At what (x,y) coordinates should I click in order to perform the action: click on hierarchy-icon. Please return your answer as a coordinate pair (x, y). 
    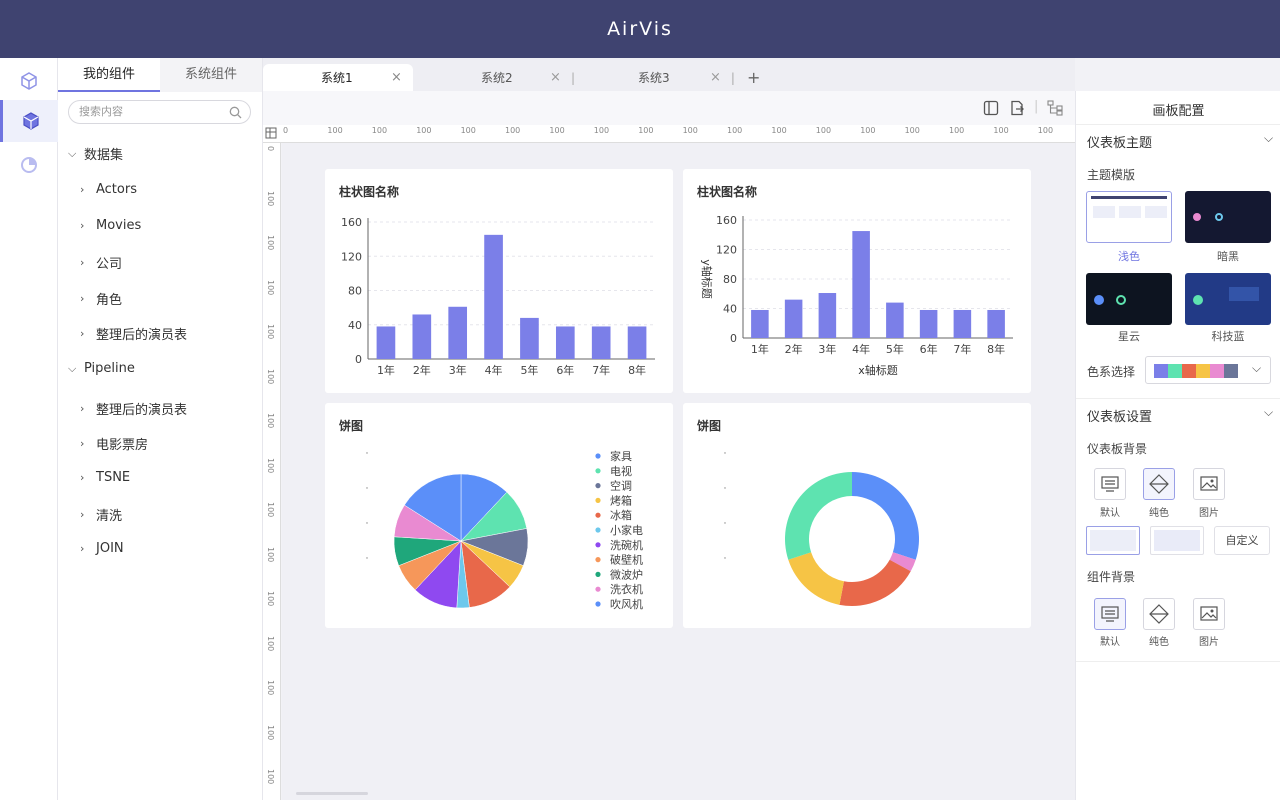
    Looking at the image, I should click on (1055, 108).